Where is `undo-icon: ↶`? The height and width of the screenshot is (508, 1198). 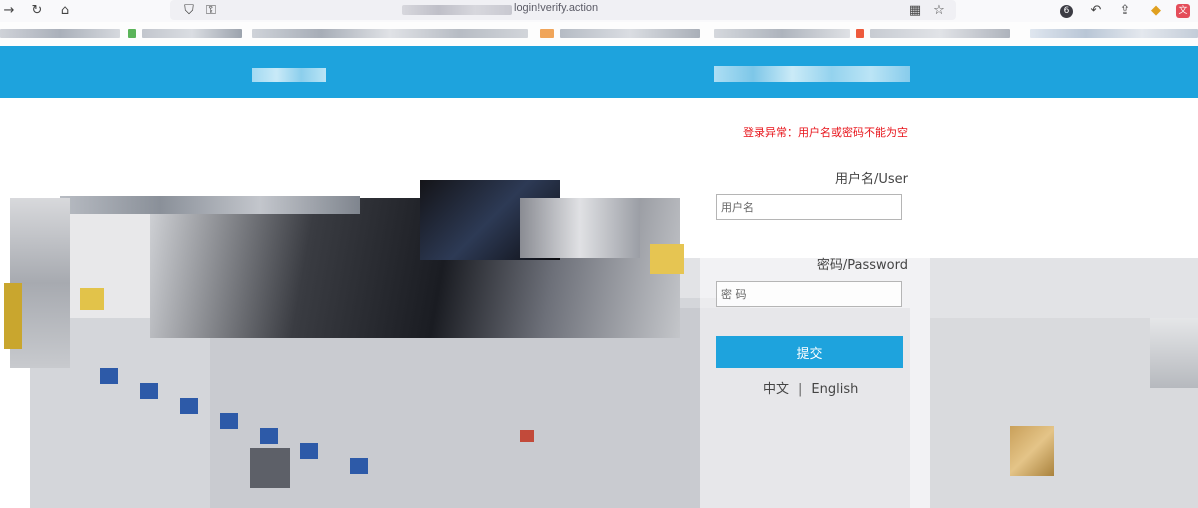 undo-icon: ↶ is located at coordinates (1096, 11).